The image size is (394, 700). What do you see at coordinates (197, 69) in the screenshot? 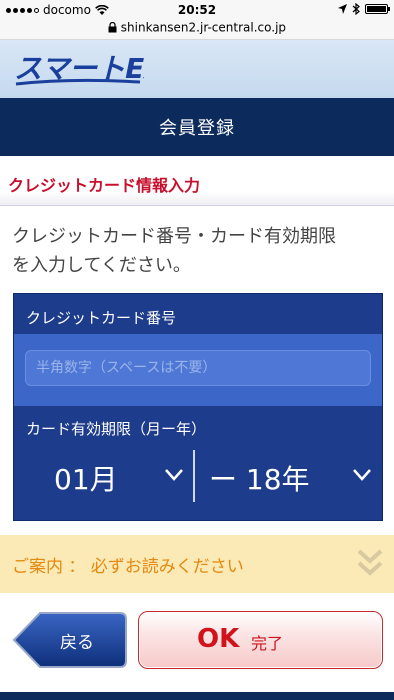
I see `logo-band: スマートEX` at bounding box center [197, 69].